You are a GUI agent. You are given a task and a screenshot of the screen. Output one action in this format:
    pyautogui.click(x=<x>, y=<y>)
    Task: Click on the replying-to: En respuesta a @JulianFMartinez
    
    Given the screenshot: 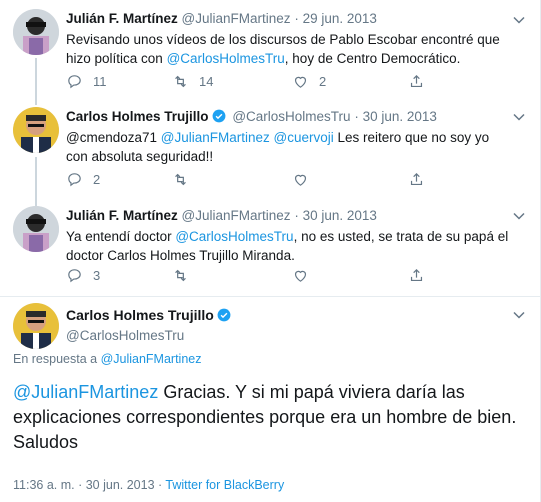 What is the action you would take?
    pyautogui.click(x=107, y=359)
    